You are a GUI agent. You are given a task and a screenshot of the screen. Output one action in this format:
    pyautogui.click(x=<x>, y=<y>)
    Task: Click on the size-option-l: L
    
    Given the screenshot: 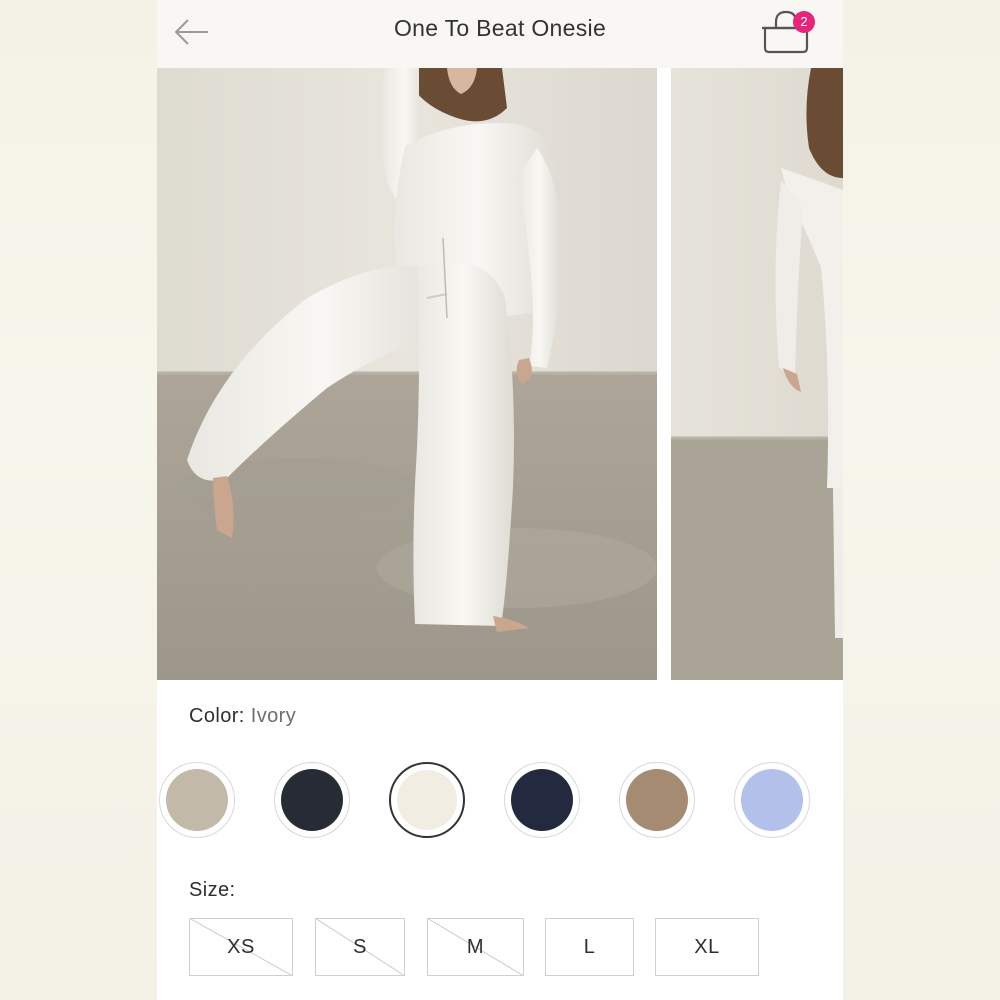 What is the action you would take?
    pyautogui.click(x=589, y=947)
    